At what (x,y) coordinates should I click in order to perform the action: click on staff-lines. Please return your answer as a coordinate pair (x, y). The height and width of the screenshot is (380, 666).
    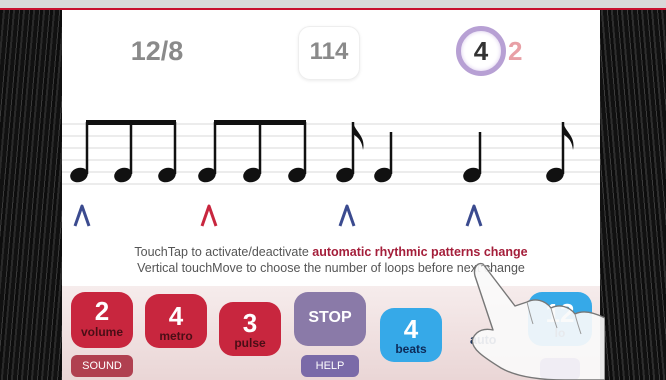
    Looking at the image, I should click on (331, 154).